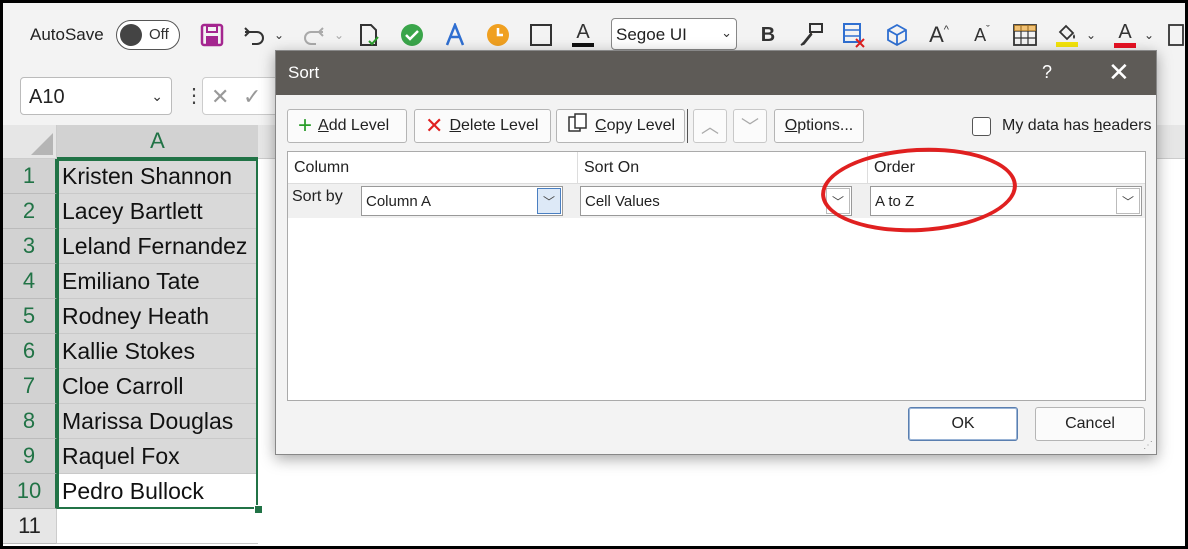 The image size is (1188, 549). What do you see at coordinates (157, 142) in the screenshot?
I see `column-header-a: A` at bounding box center [157, 142].